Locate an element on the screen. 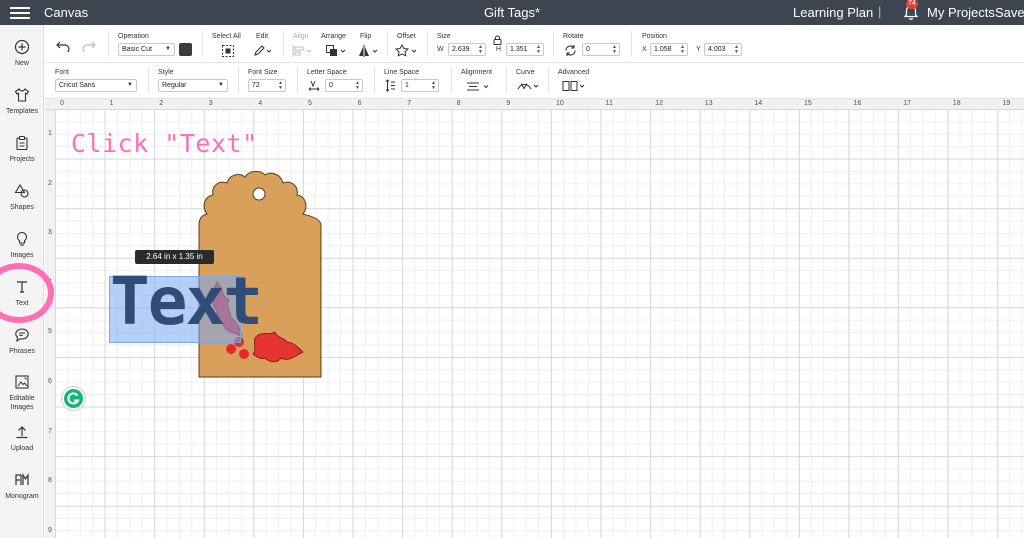 Image resolution: width=1024 pixels, height=538 pixels. sidebar-item-label: New is located at coordinates (21, 63).